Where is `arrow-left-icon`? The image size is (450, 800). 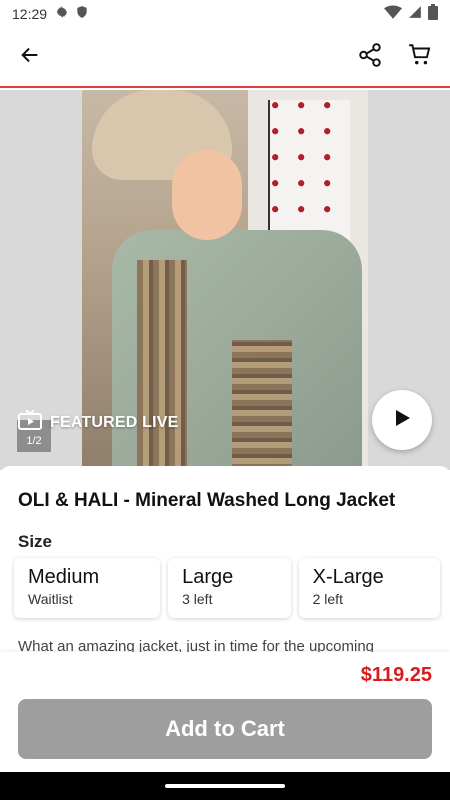 arrow-left-icon is located at coordinates (30, 57).